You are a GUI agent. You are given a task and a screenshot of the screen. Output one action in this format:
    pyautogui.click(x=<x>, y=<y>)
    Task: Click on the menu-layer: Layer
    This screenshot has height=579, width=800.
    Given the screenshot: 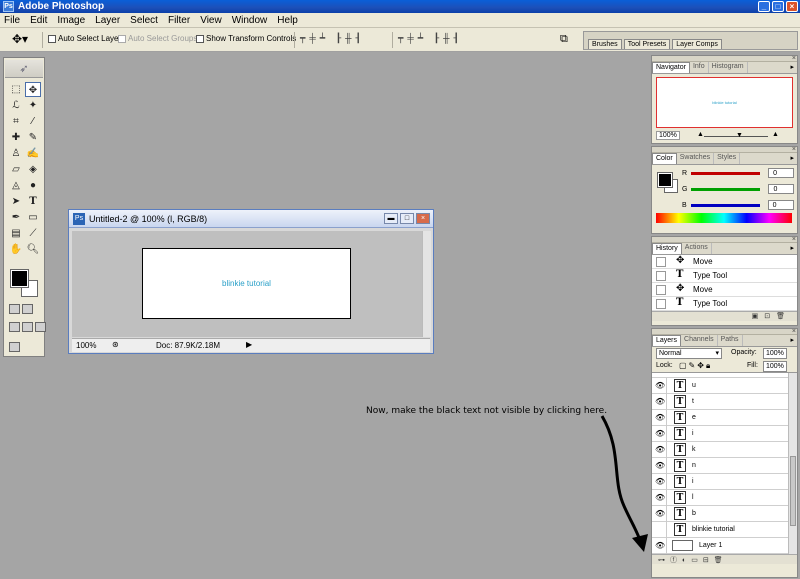 What is the action you would take?
    pyautogui.click(x=107, y=20)
    